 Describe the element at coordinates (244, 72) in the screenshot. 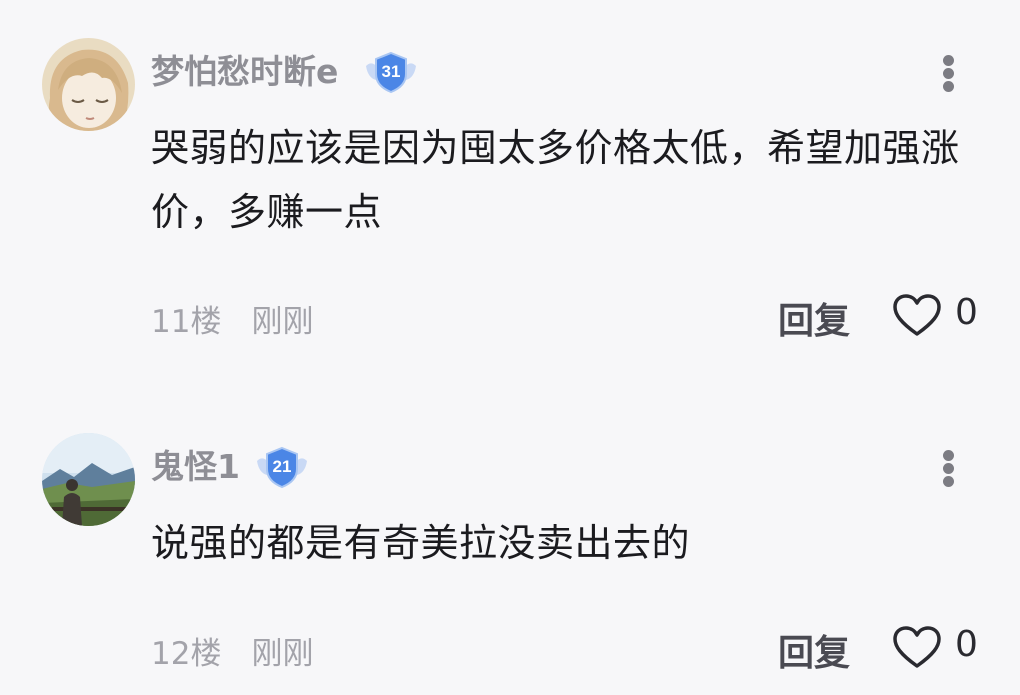

I see `username: 梦怕愁时断e` at that location.